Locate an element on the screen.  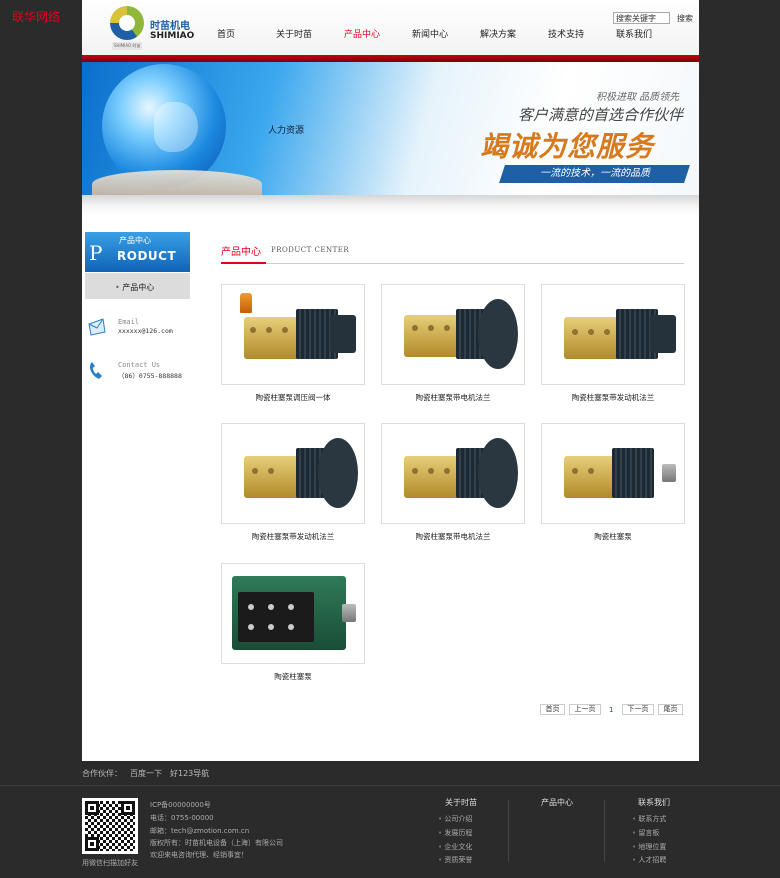
pager-next: 下一页 is located at coordinates (638, 709).